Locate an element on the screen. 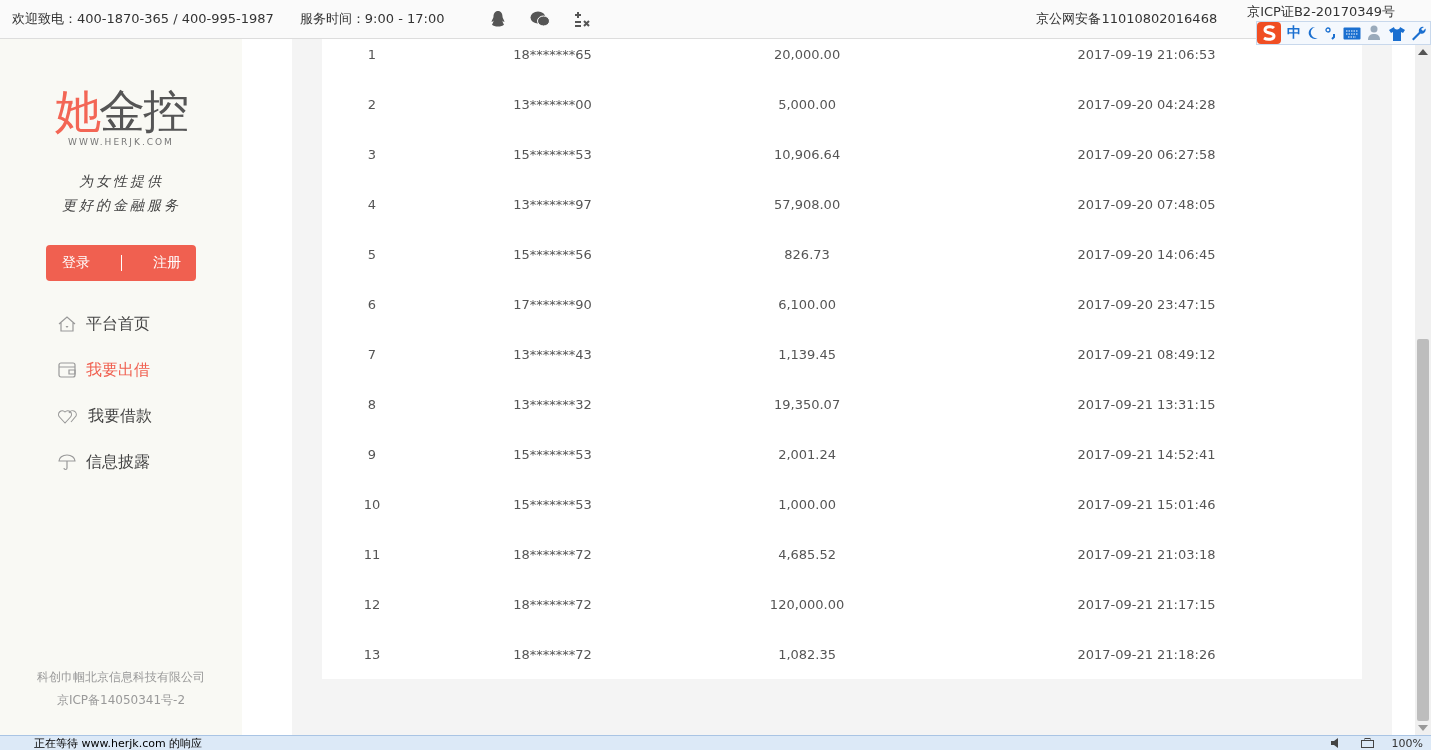 The image size is (1431, 750). table-cell-text: 13 is located at coordinates (372, 654).